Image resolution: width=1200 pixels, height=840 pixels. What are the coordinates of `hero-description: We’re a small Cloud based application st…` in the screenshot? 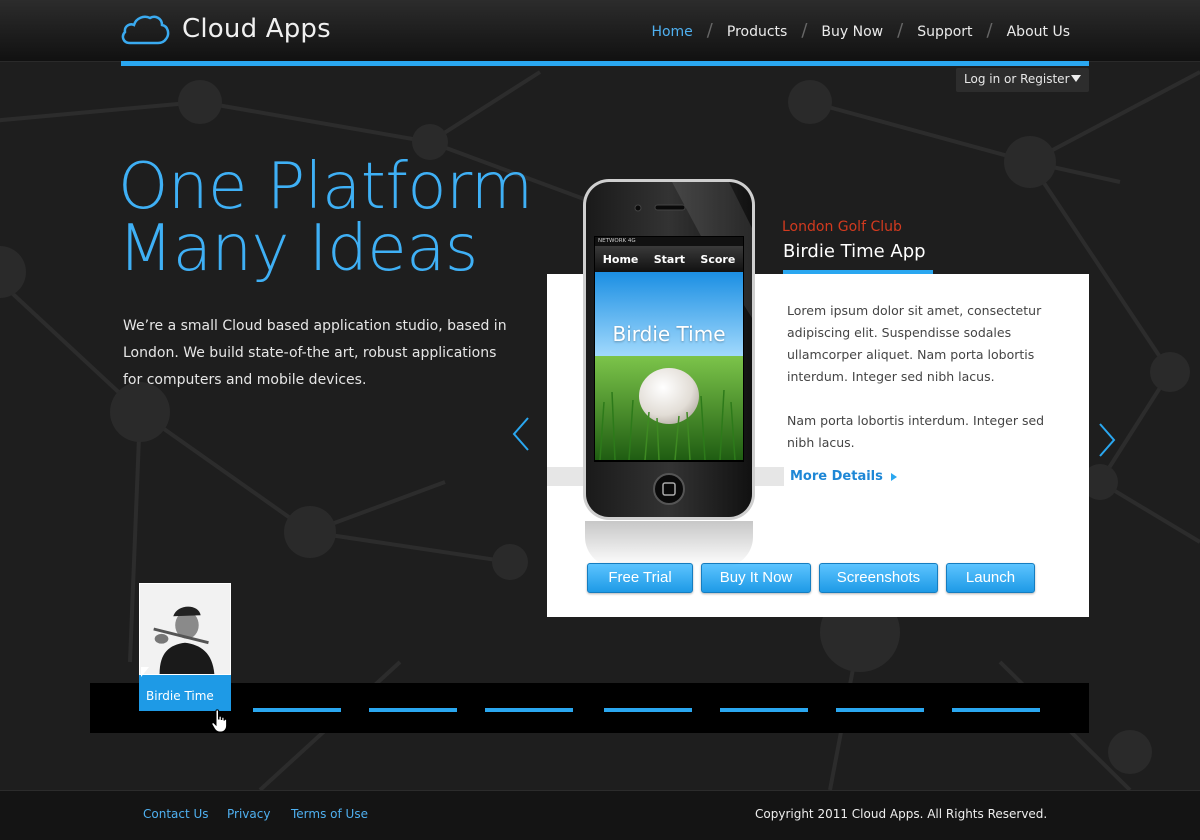 It's located at (315, 353).